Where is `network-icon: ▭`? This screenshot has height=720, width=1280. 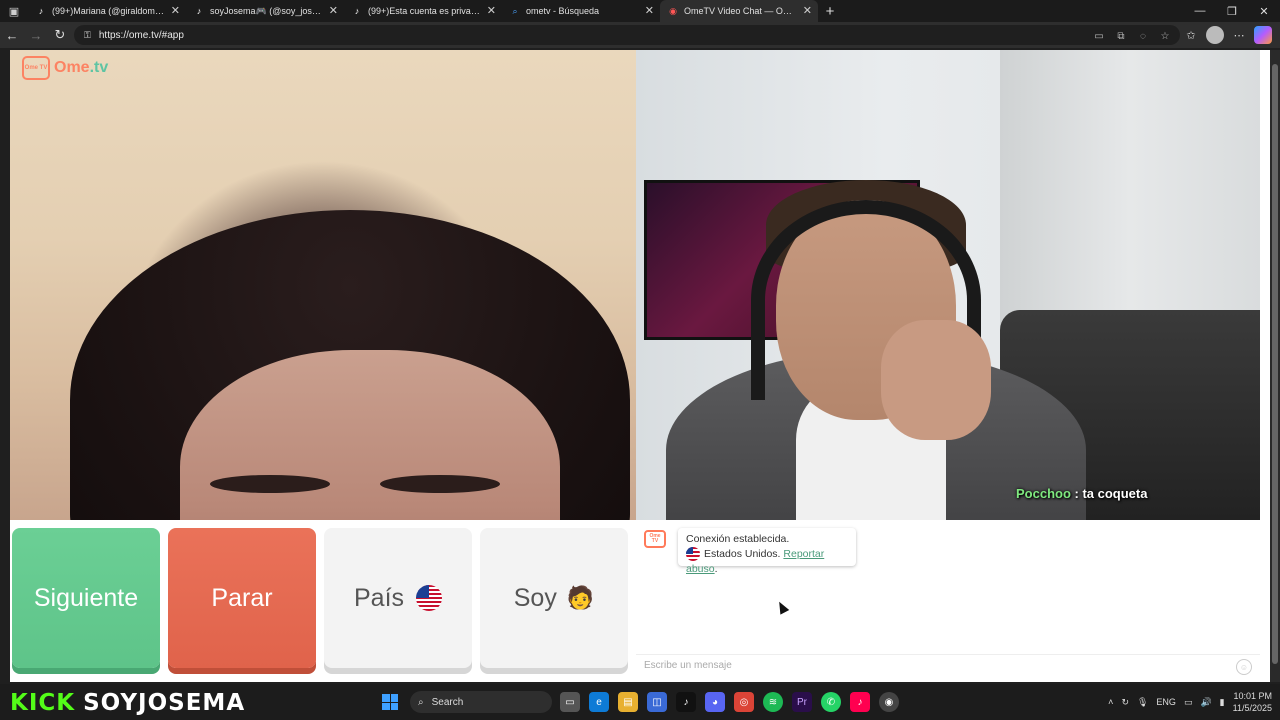 network-icon: ▭ is located at coordinates (1188, 702).